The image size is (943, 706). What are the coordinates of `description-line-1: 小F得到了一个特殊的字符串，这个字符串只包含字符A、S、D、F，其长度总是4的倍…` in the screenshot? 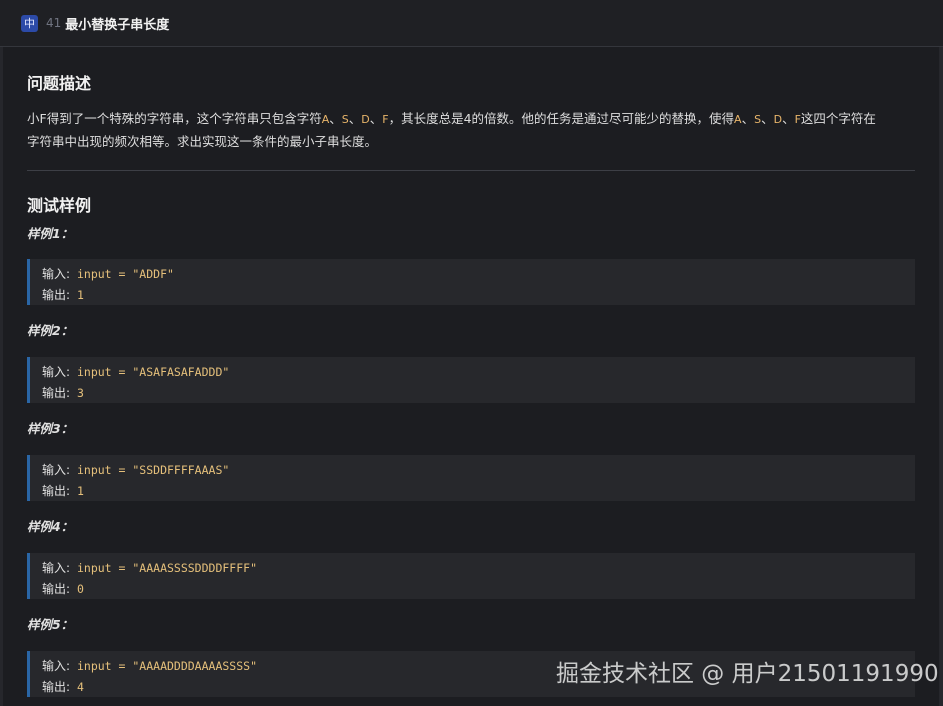 It's located at (451, 118).